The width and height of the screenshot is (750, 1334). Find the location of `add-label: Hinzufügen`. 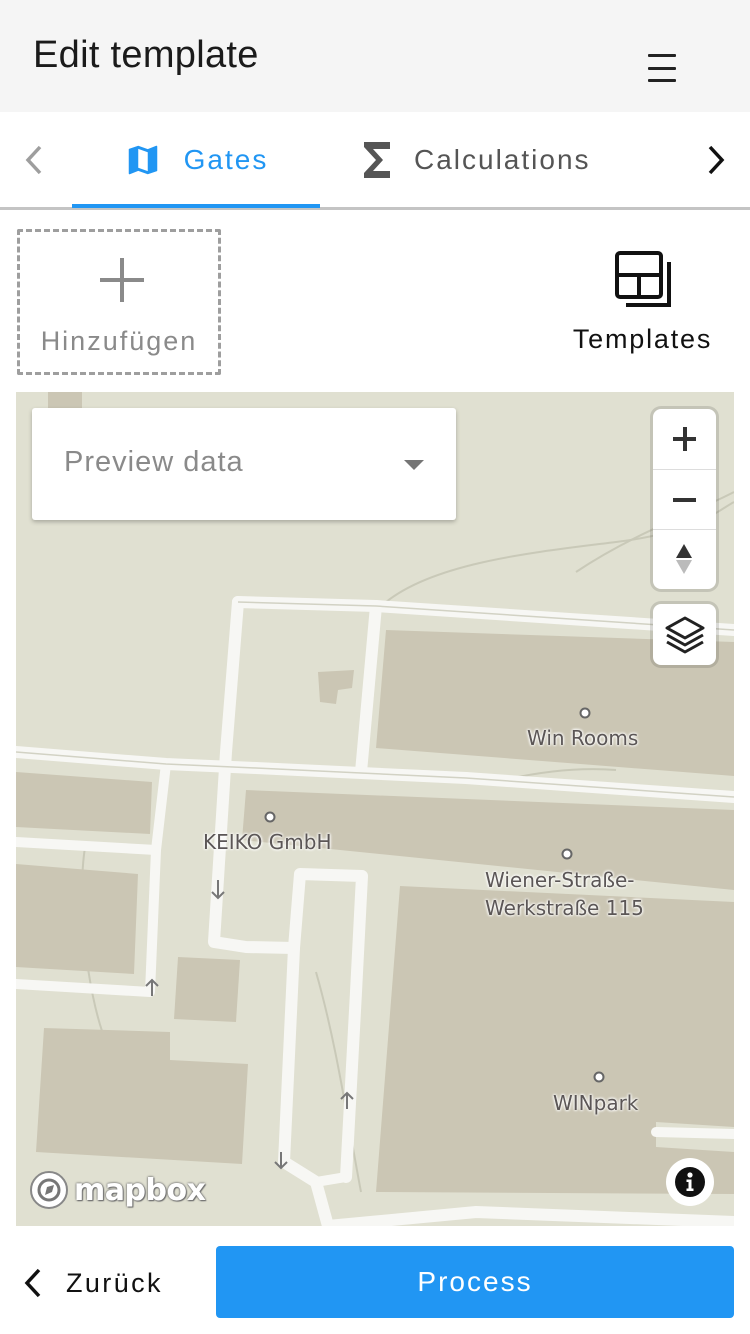

add-label: Hinzufügen is located at coordinates (119, 341).